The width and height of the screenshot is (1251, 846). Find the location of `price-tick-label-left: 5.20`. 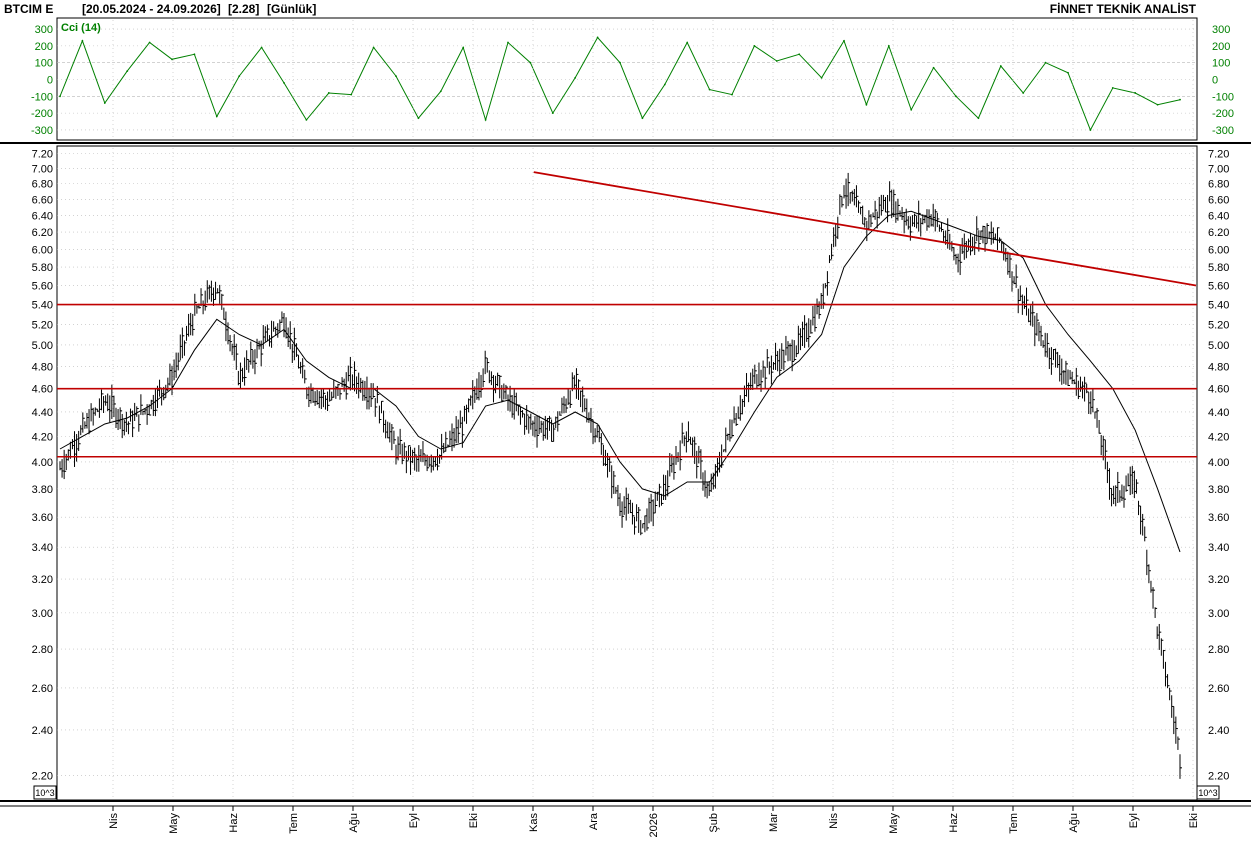

price-tick-label-left: 5.20 is located at coordinates (42, 325).